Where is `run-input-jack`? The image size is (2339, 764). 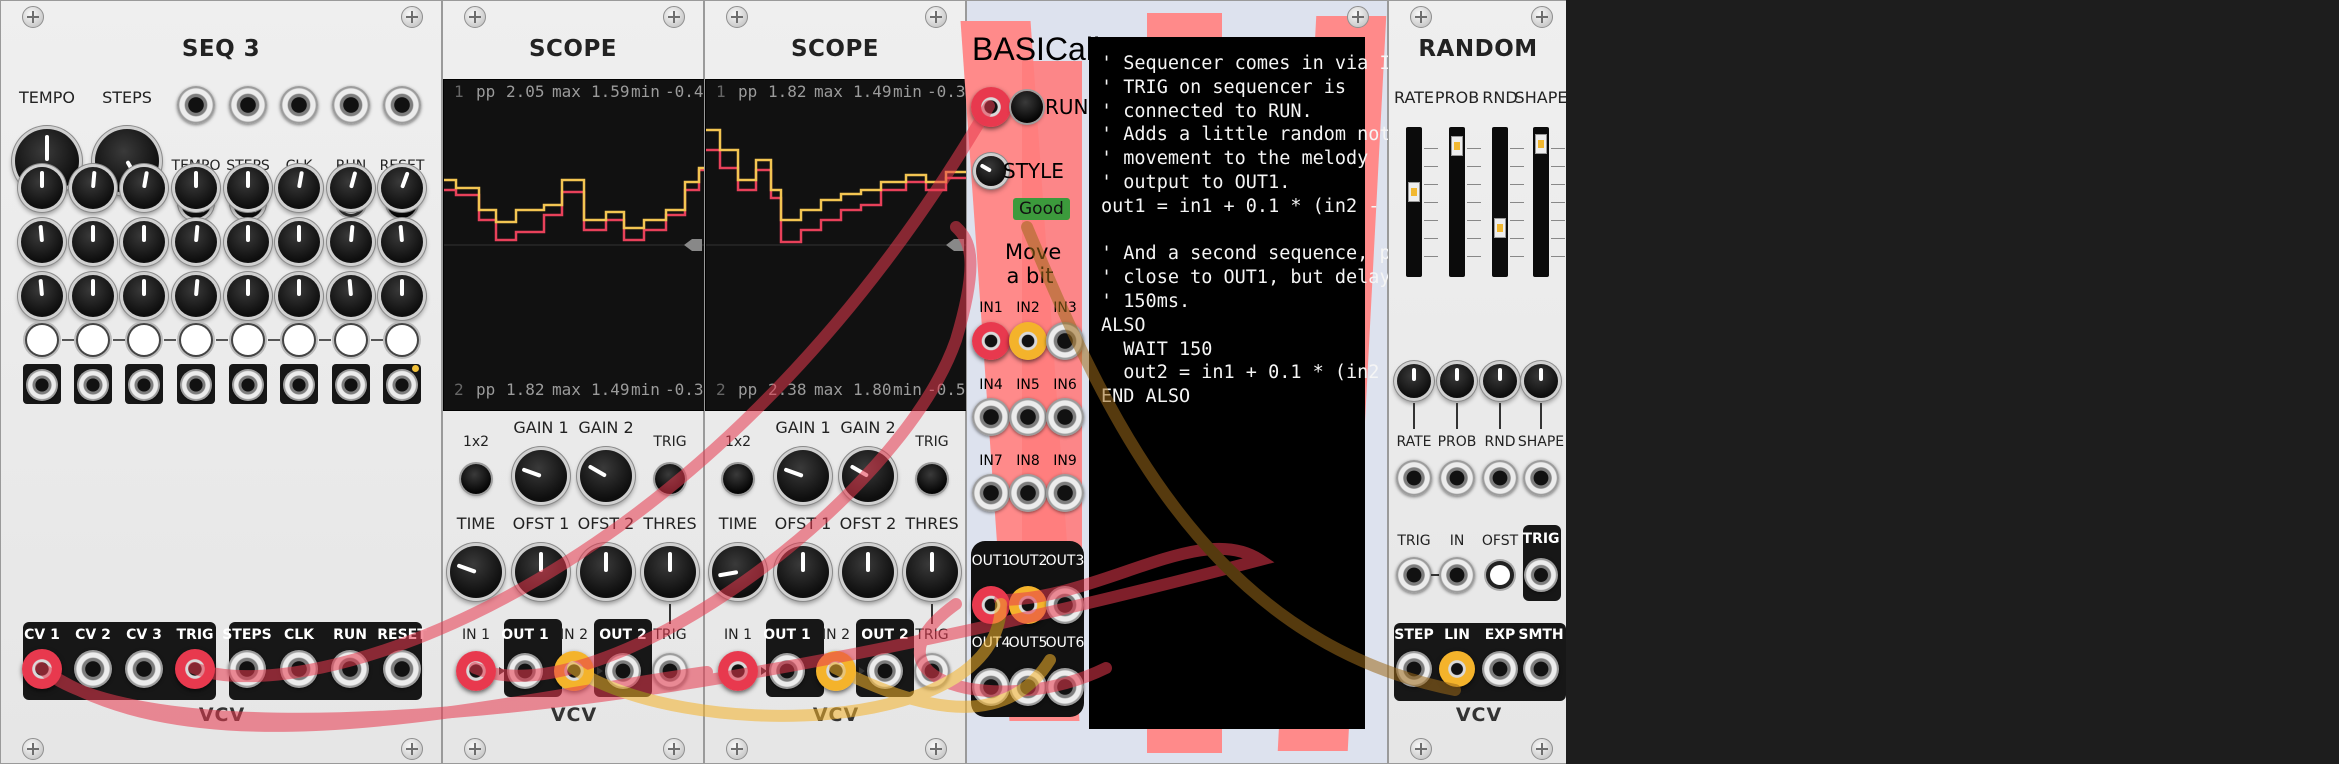 run-input-jack is located at coordinates (991, 107).